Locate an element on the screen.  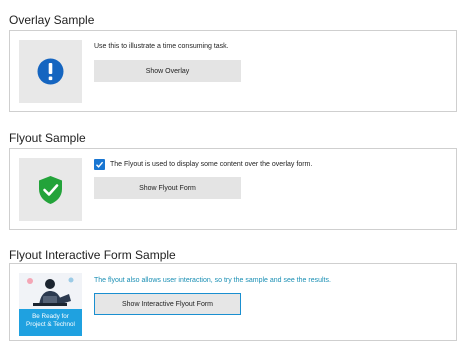
show-flyout-form-button: Show Flyout Form is located at coordinates (167, 188).